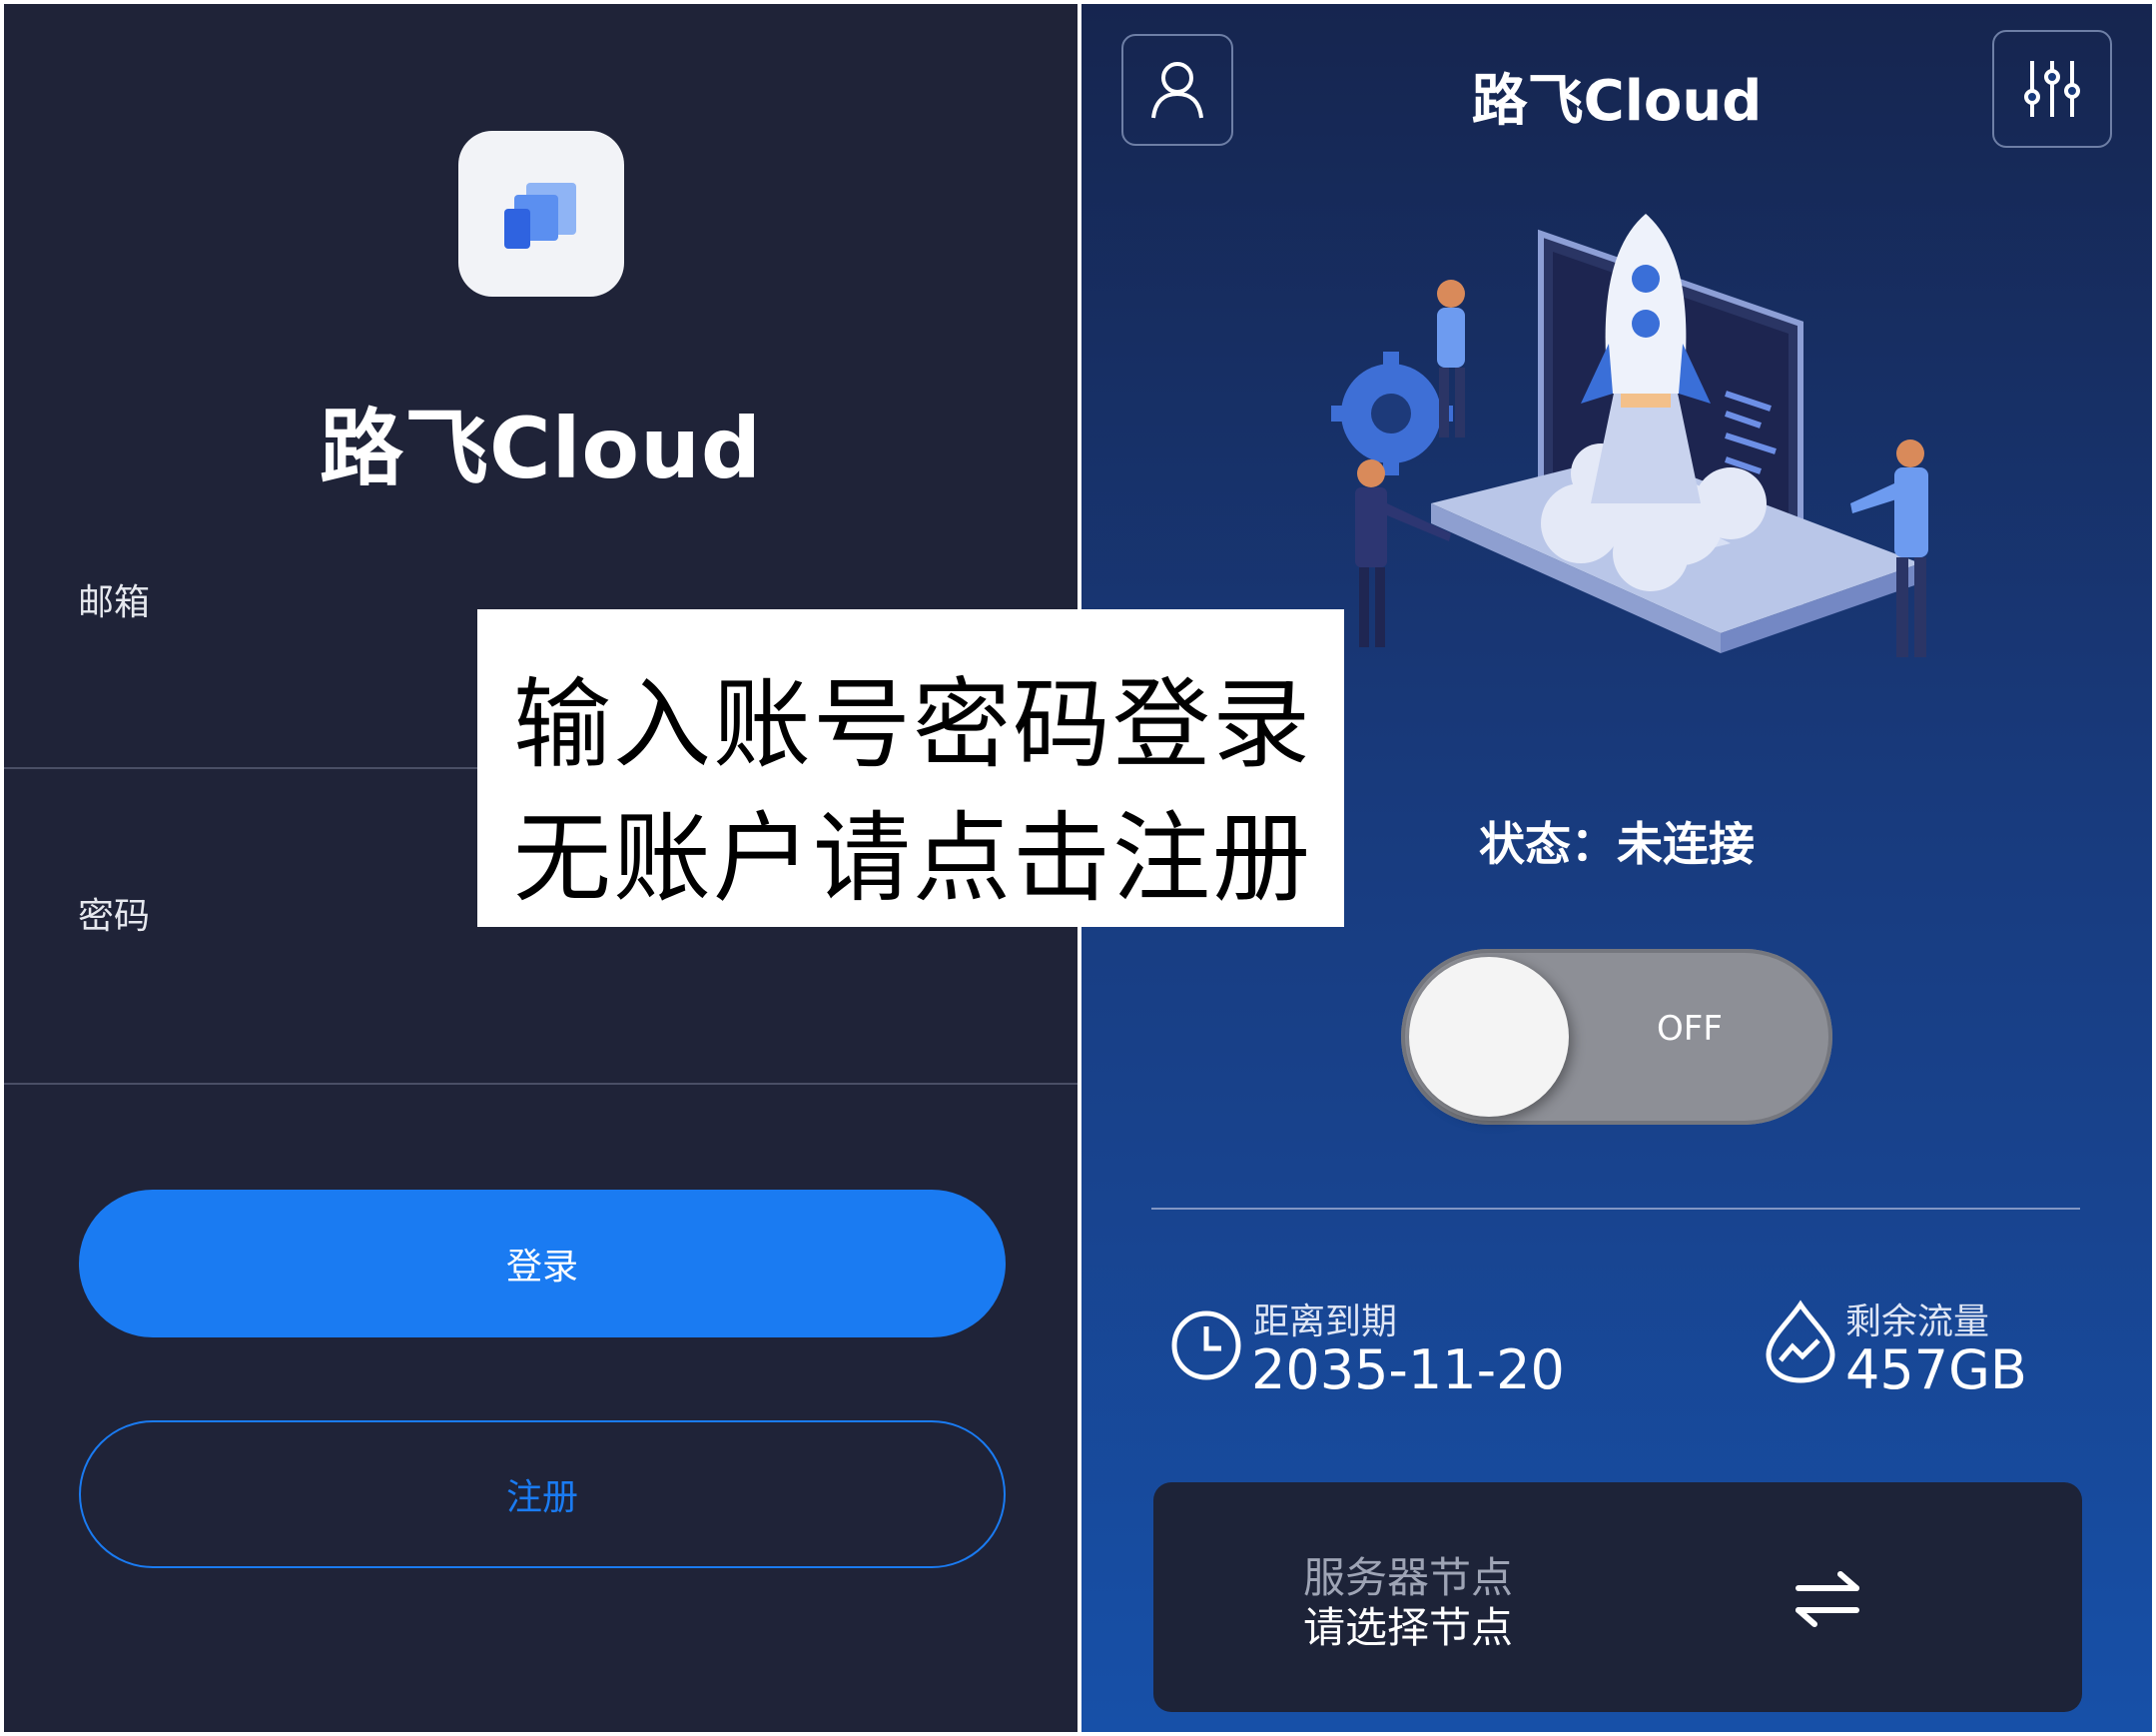  What do you see at coordinates (1936, 1369) in the screenshot?
I see `traffic-value: 457GB` at bounding box center [1936, 1369].